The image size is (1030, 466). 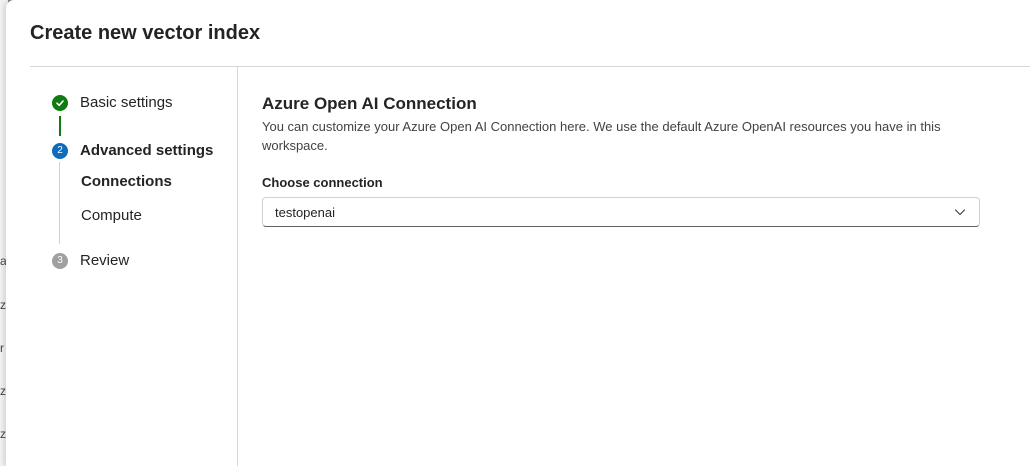 What do you see at coordinates (960, 212) in the screenshot?
I see `chevron-down-icon` at bounding box center [960, 212].